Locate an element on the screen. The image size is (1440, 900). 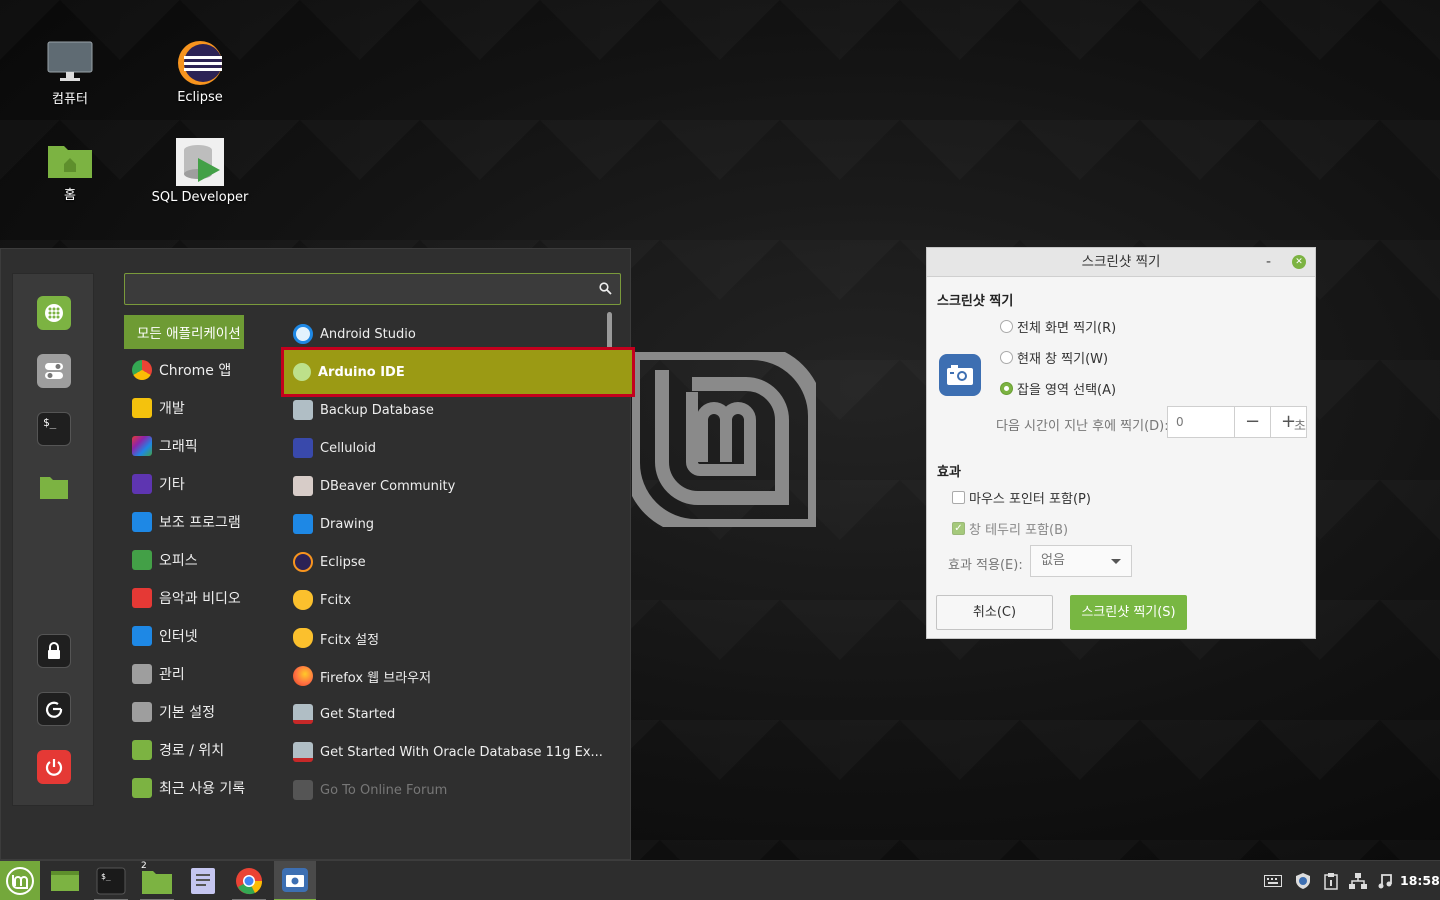
tray-clipboard is located at coordinates (1331, 881).